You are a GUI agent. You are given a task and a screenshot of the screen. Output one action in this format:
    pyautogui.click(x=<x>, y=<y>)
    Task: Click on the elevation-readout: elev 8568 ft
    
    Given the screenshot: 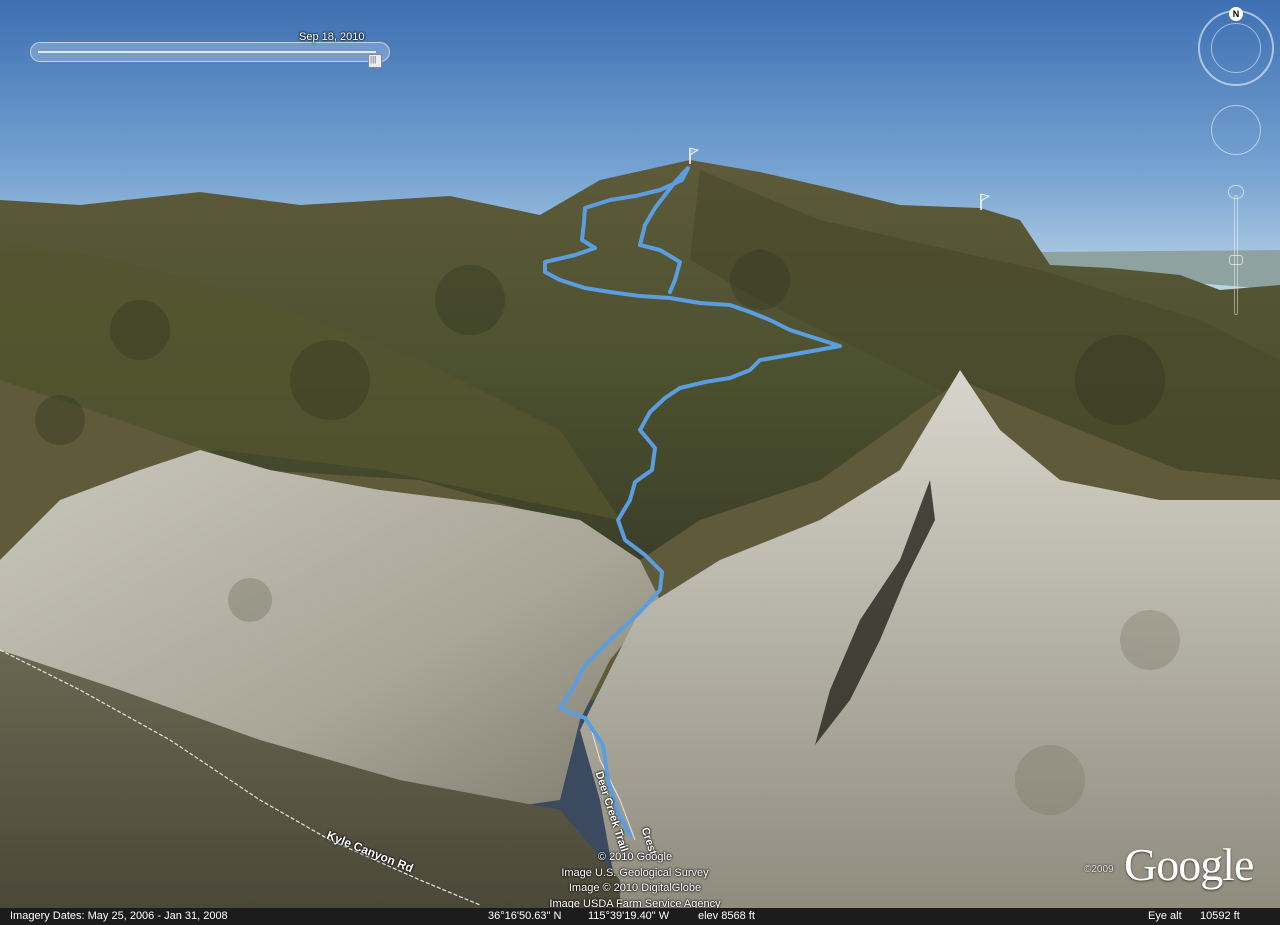 What is the action you would take?
    pyautogui.click(x=726, y=916)
    